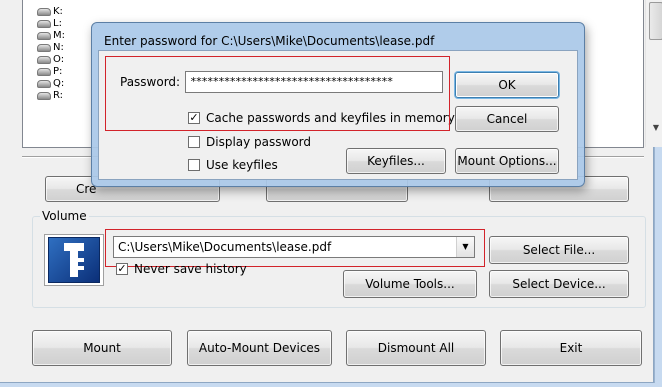 The width and height of the screenshot is (662, 387). Describe the element at coordinates (194, 142) in the screenshot. I see `display-password-check` at that location.